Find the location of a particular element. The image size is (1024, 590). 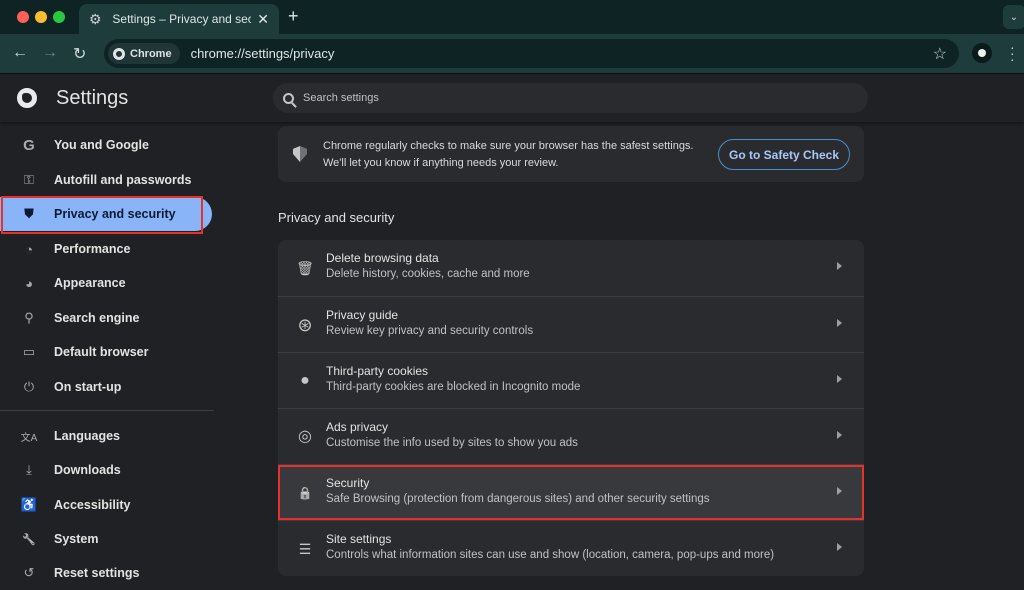

close-window-button is located at coordinates (23, 17).